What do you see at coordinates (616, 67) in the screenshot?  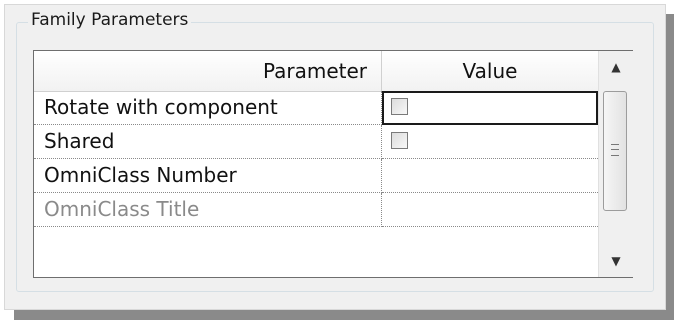 I see `scroll-up-icon: ▲` at bounding box center [616, 67].